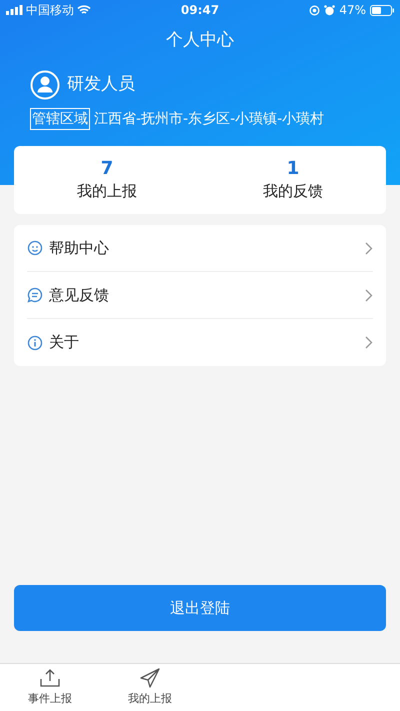  I want to click on user-name: 研发人员, so click(101, 84).